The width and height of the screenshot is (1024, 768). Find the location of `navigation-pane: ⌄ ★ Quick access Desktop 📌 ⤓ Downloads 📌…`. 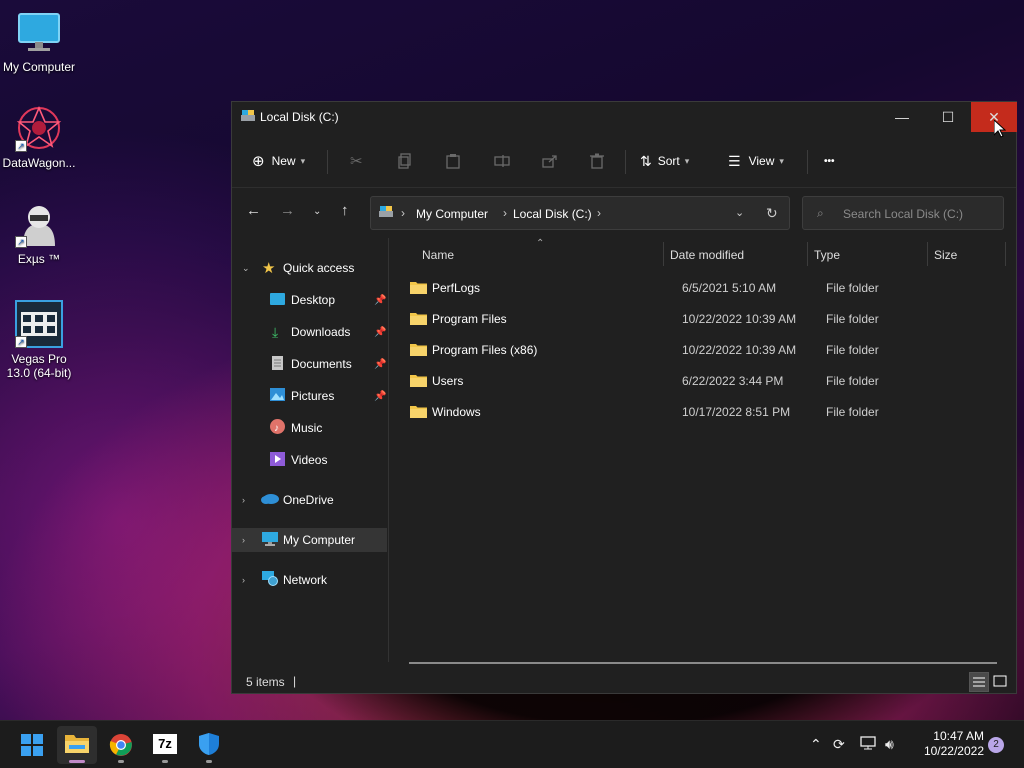

navigation-pane: ⌄ ★ Quick access Desktop 📌 ⤓ Downloads 📌… is located at coordinates (310, 450).